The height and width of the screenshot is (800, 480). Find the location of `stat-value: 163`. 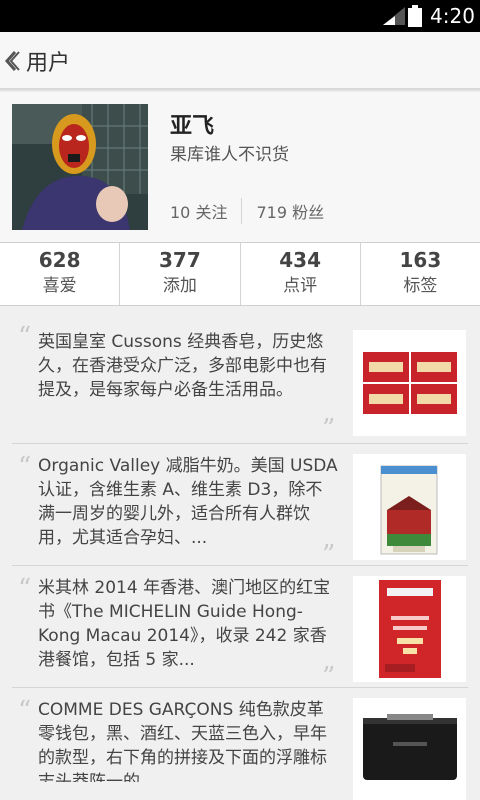

stat-value: 163 is located at coordinates (420, 260).